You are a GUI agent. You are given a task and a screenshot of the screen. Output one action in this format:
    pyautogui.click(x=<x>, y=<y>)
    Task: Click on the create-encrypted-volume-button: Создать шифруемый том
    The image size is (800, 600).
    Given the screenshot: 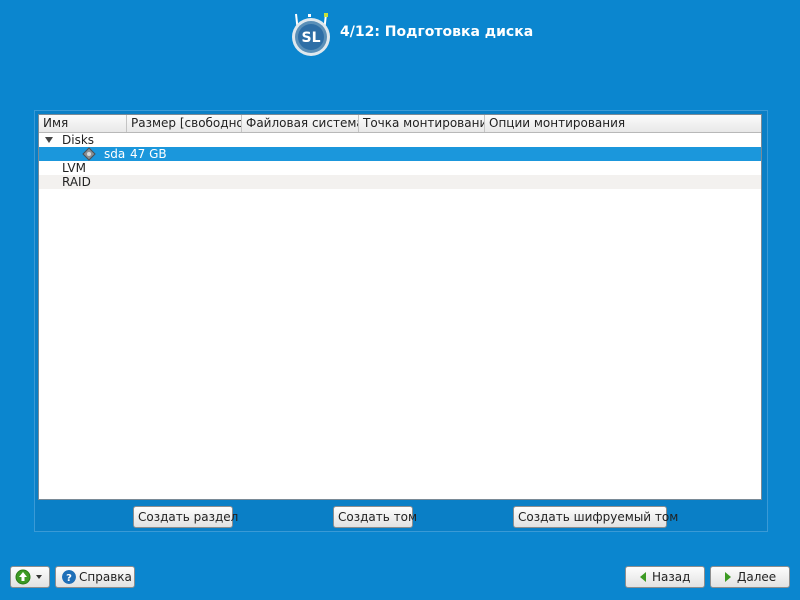 What is the action you would take?
    pyautogui.click(x=595, y=517)
    